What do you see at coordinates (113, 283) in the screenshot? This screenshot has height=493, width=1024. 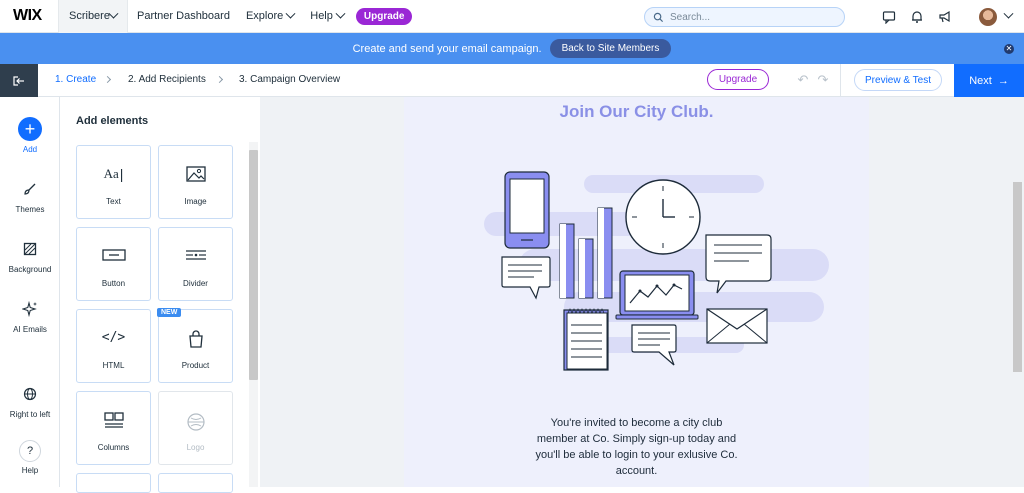 I see `tile-label: Button` at bounding box center [113, 283].